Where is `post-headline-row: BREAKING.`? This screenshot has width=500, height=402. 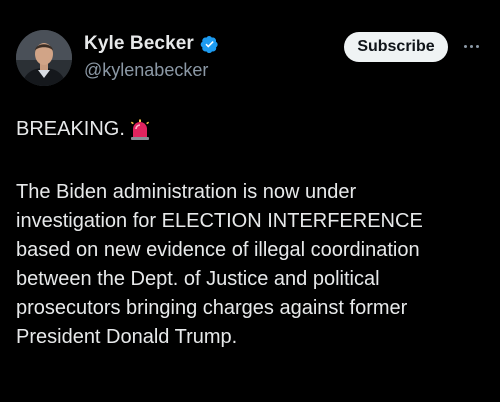
post-headline-row: BREAKING. is located at coordinates (83, 129).